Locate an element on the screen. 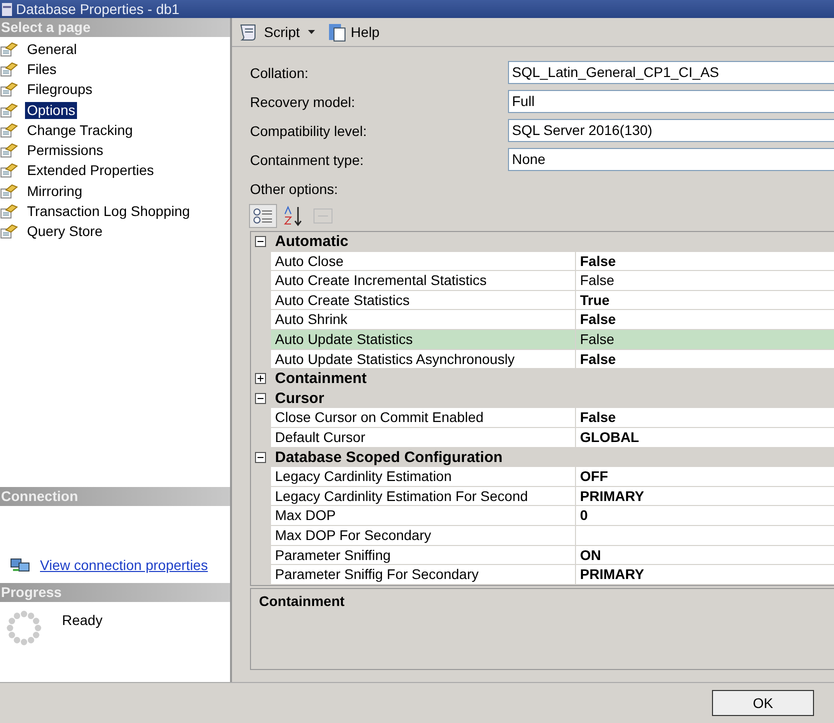 The width and height of the screenshot is (834, 723). ok-button: OK is located at coordinates (763, 703).